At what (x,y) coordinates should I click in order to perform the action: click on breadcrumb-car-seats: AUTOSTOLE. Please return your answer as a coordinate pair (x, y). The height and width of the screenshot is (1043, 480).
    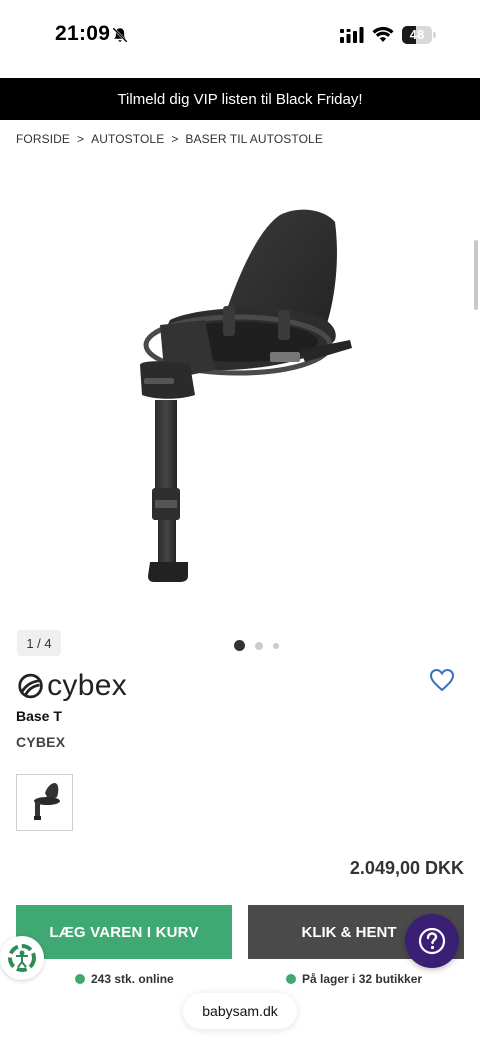
    Looking at the image, I should click on (127, 139).